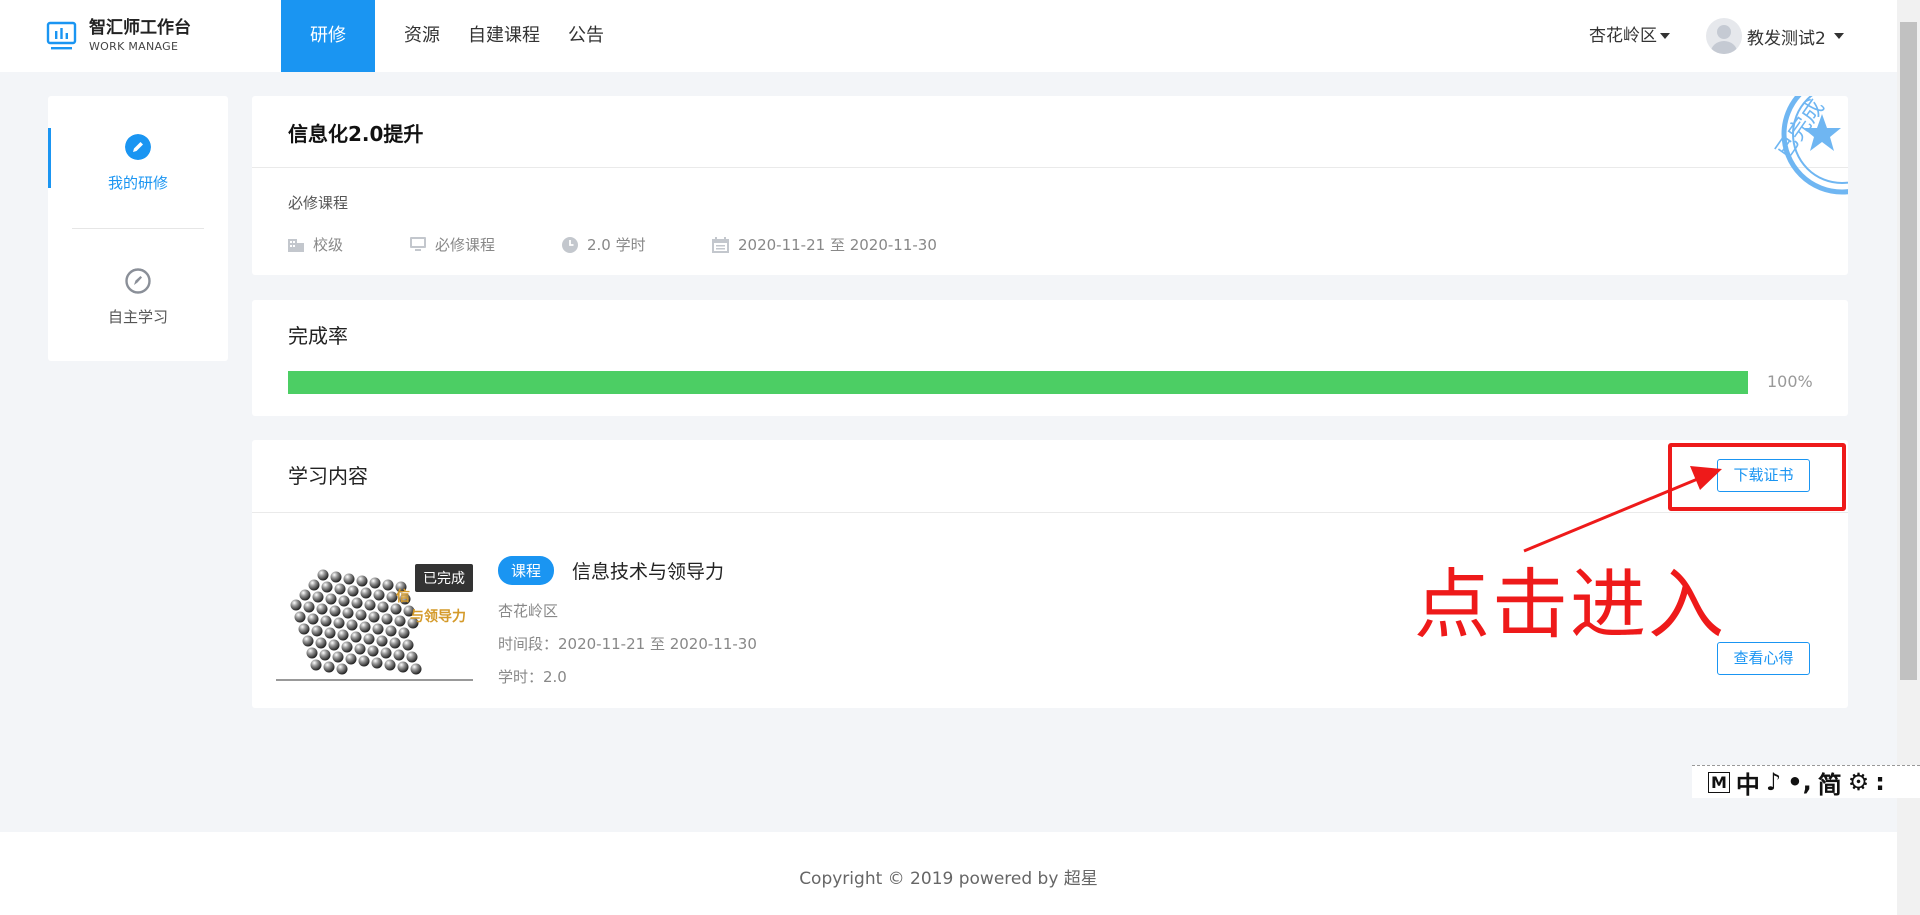 The height and width of the screenshot is (915, 1920). I want to click on compass-icon, so click(138, 281).